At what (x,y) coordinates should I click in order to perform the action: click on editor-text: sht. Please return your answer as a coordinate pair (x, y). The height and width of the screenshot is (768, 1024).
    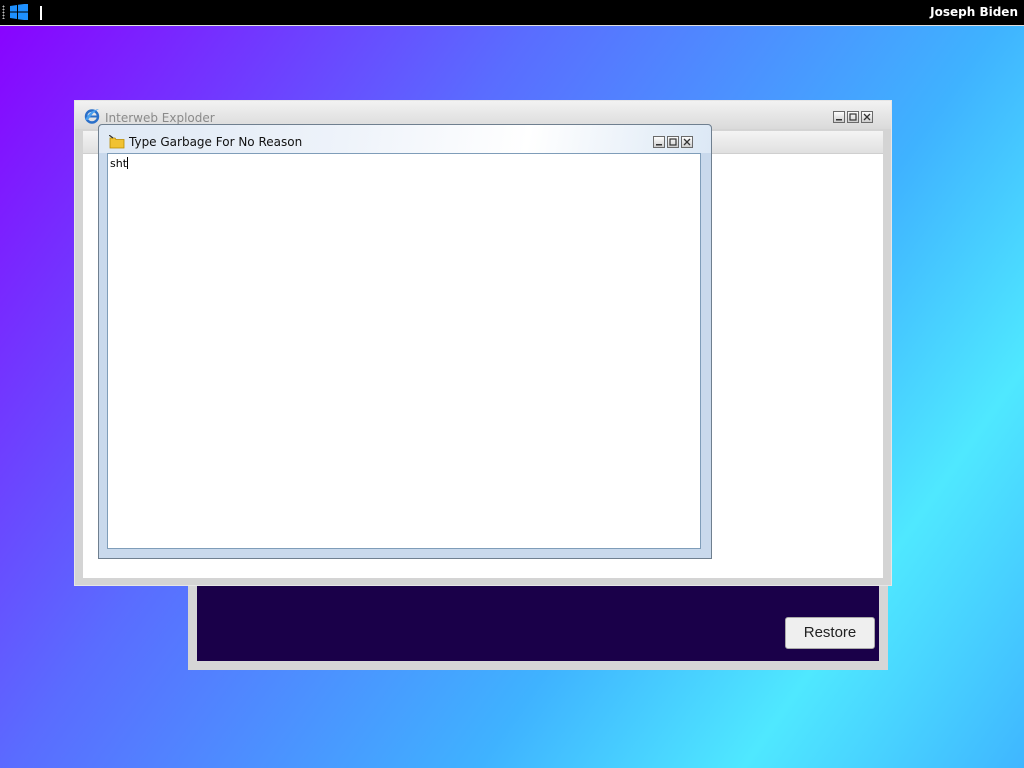
    Looking at the image, I should click on (119, 163).